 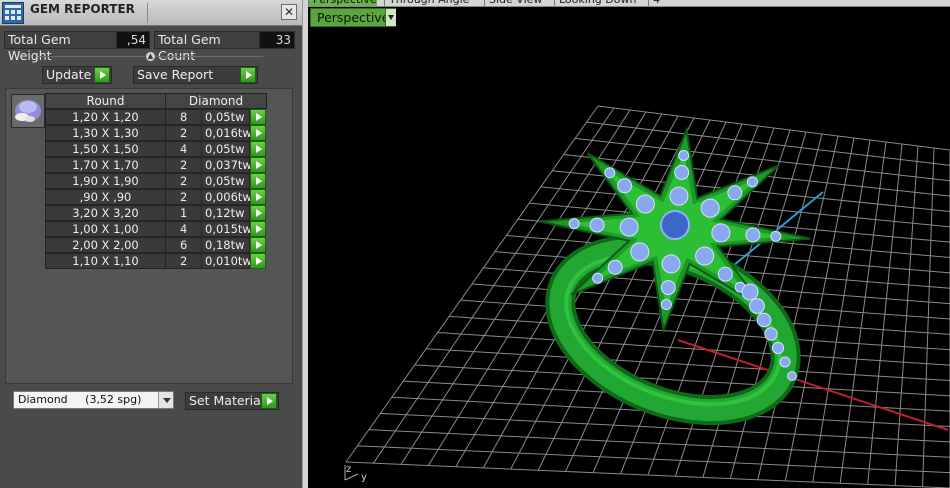 What do you see at coordinates (225, 245) in the screenshot?
I see `gem-weight-cell: 0,18tw` at bounding box center [225, 245].